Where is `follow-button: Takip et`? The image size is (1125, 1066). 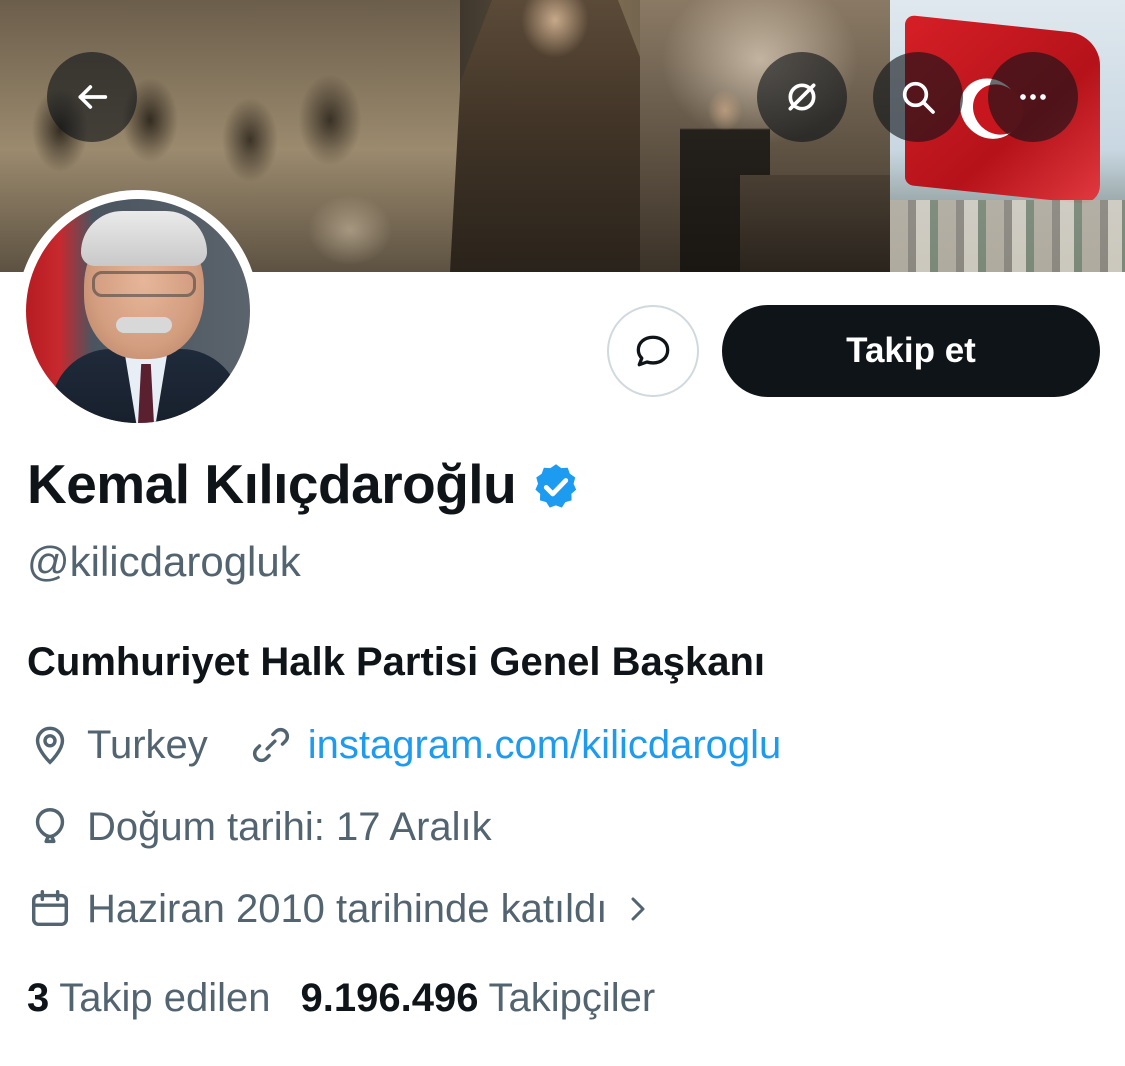 follow-button: Takip et is located at coordinates (911, 351).